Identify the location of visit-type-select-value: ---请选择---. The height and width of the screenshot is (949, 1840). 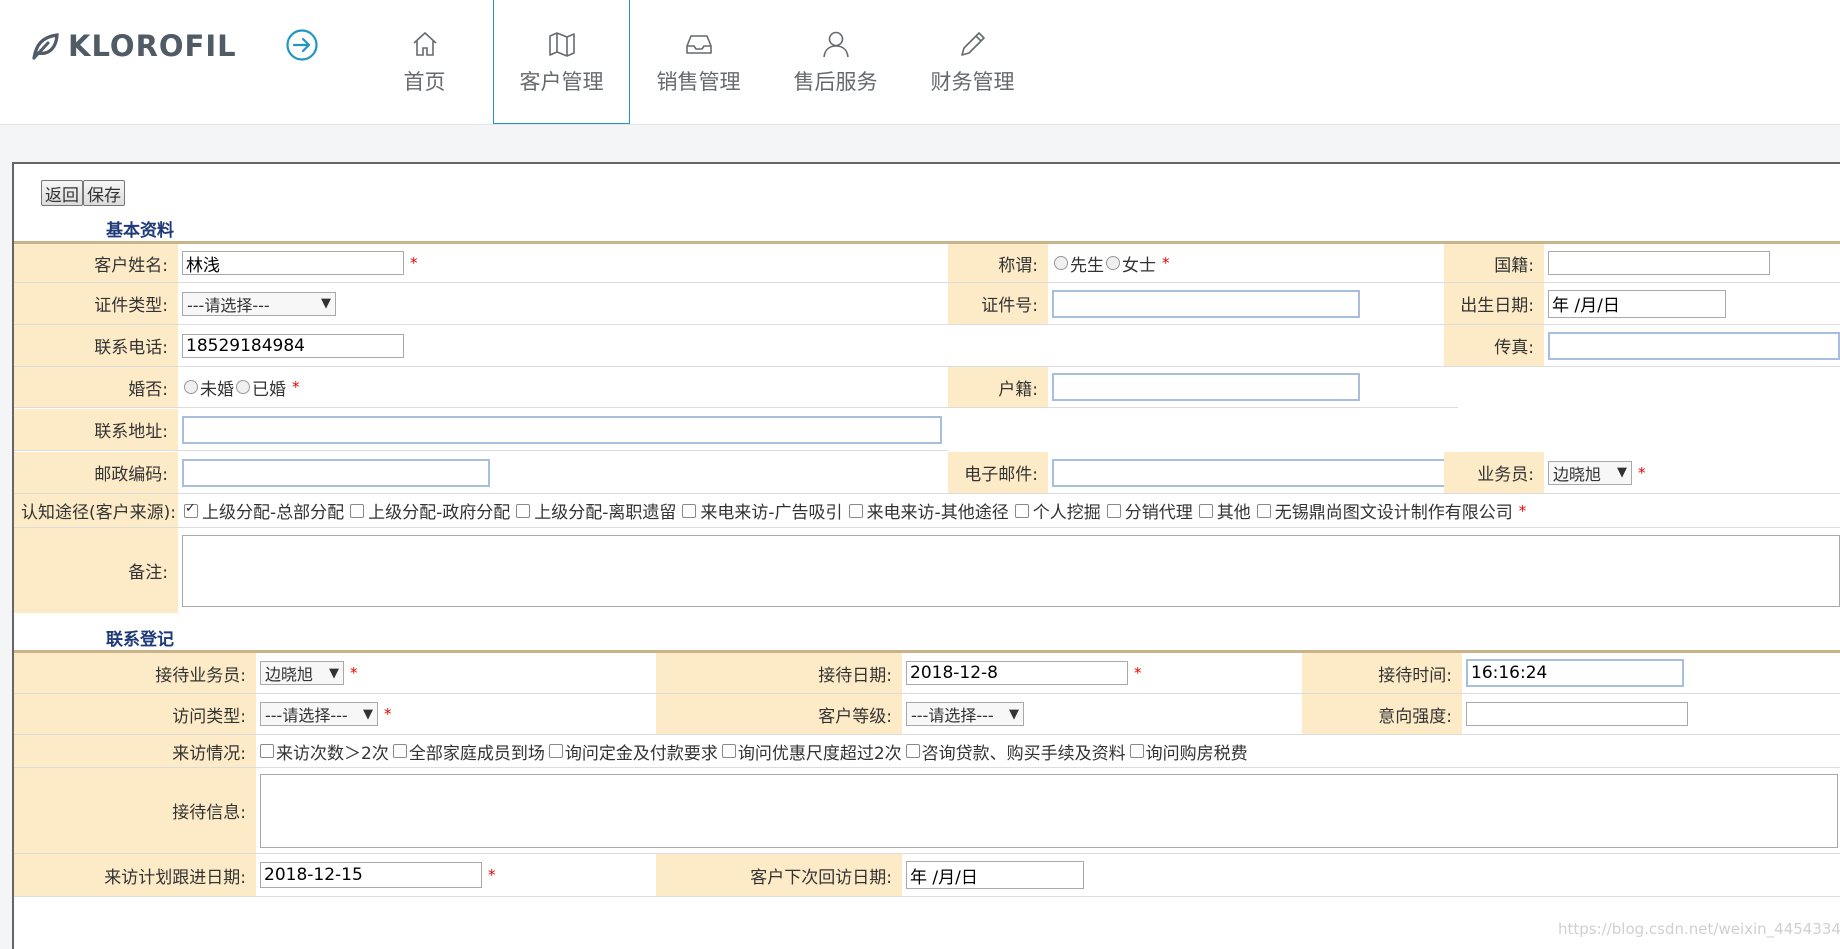
(306, 715).